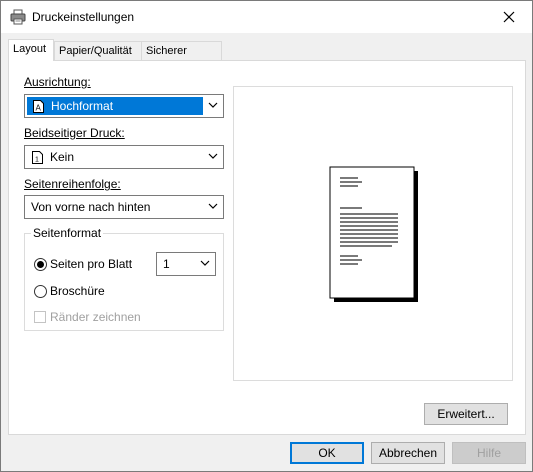 The height and width of the screenshot is (472, 533). Describe the element at coordinates (266, 17) in the screenshot. I see `title-bar: Druckeinstellungen` at that location.